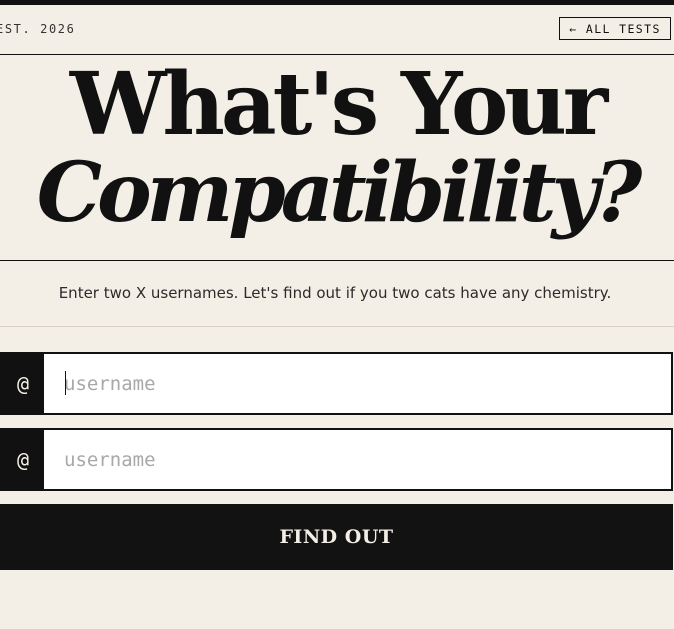  I want to click on username-field-2: @, so click(336, 459).